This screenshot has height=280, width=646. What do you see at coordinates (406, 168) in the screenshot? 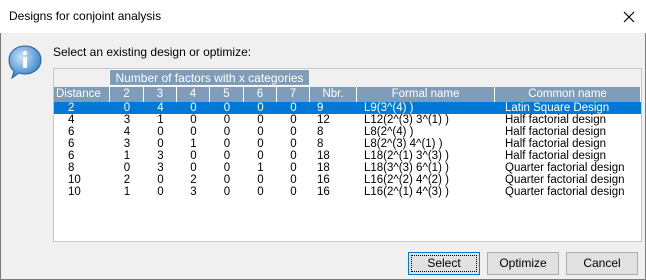
I see `table-cell: L18(3^(3) 6^(1) )` at bounding box center [406, 168].